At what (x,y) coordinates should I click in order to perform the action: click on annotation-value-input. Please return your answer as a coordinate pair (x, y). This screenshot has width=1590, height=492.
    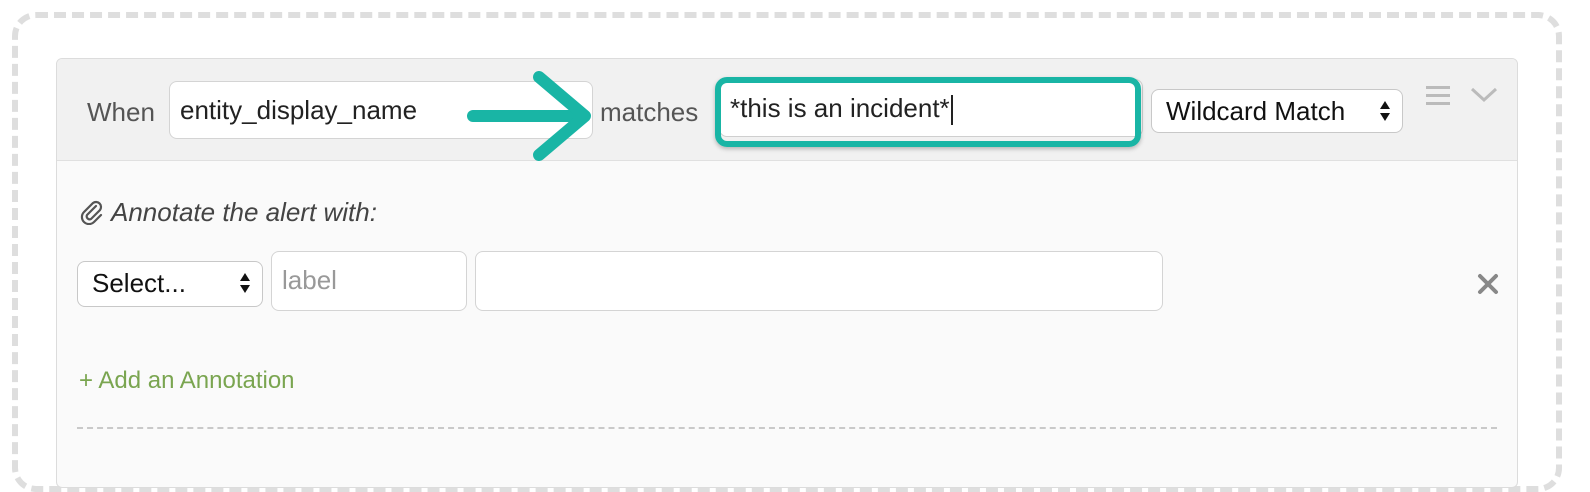
    Looking at the image, I should click on (819, 281).